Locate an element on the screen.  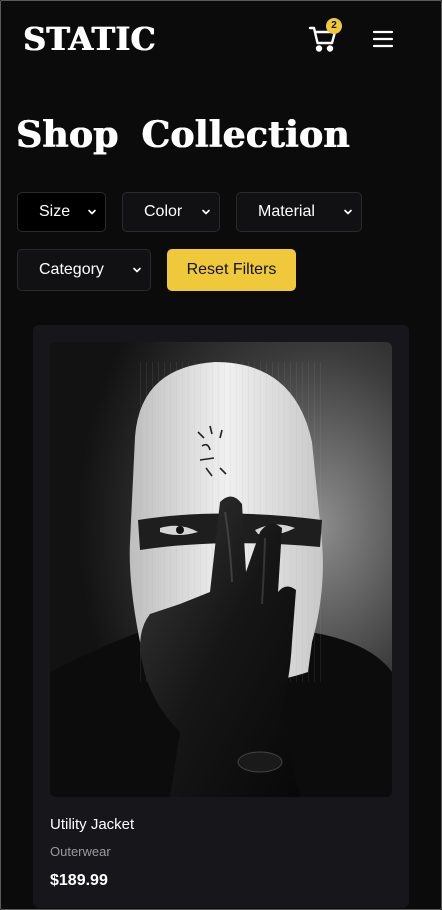
category-filter-label: Category is located at coordinates (71, 269).